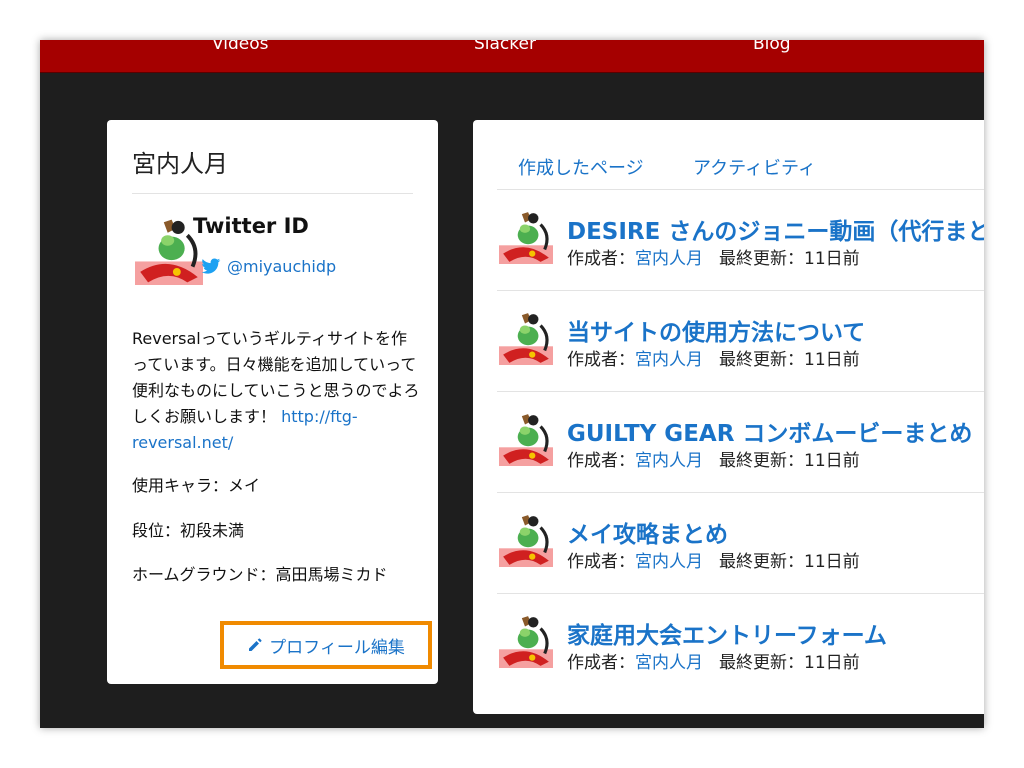  I want to click on page-title-link: 家庭用大会エントリーフォーム, so click(727, 633).